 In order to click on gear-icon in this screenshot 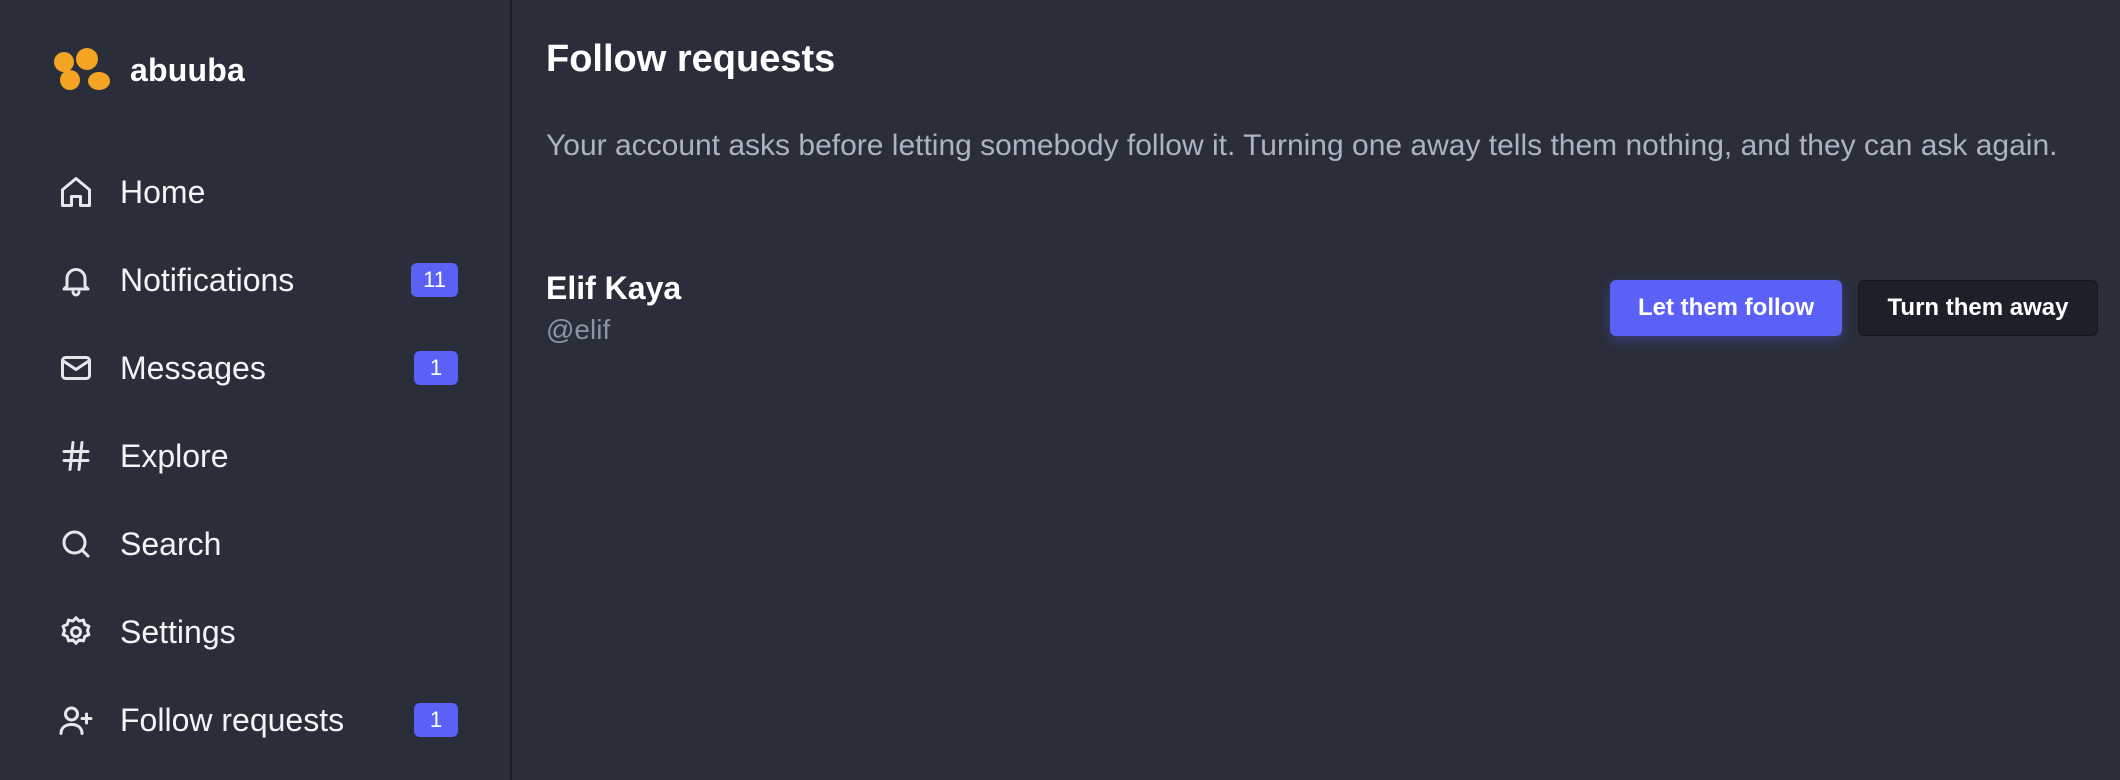, I will do `click(76, 632)`.